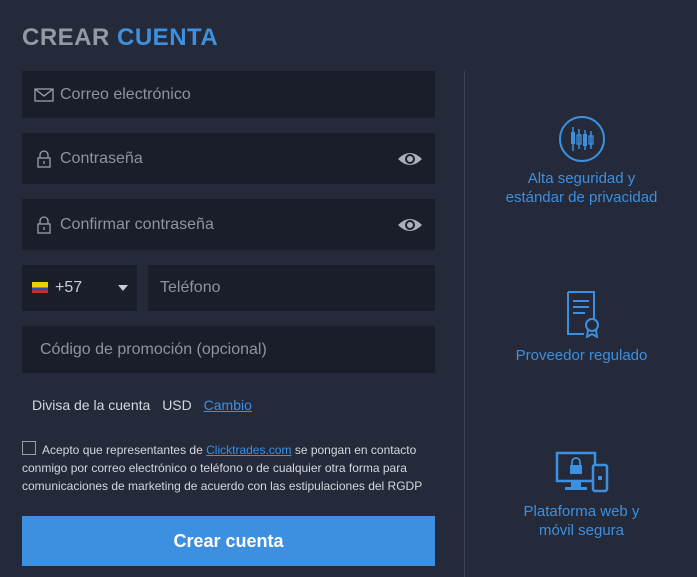 This screenshot has width=697, height=577. What do you see at coordinates (410, 159) in the screenshot?
I see `show-password-eye-icon` at bounding box center [410, 159].